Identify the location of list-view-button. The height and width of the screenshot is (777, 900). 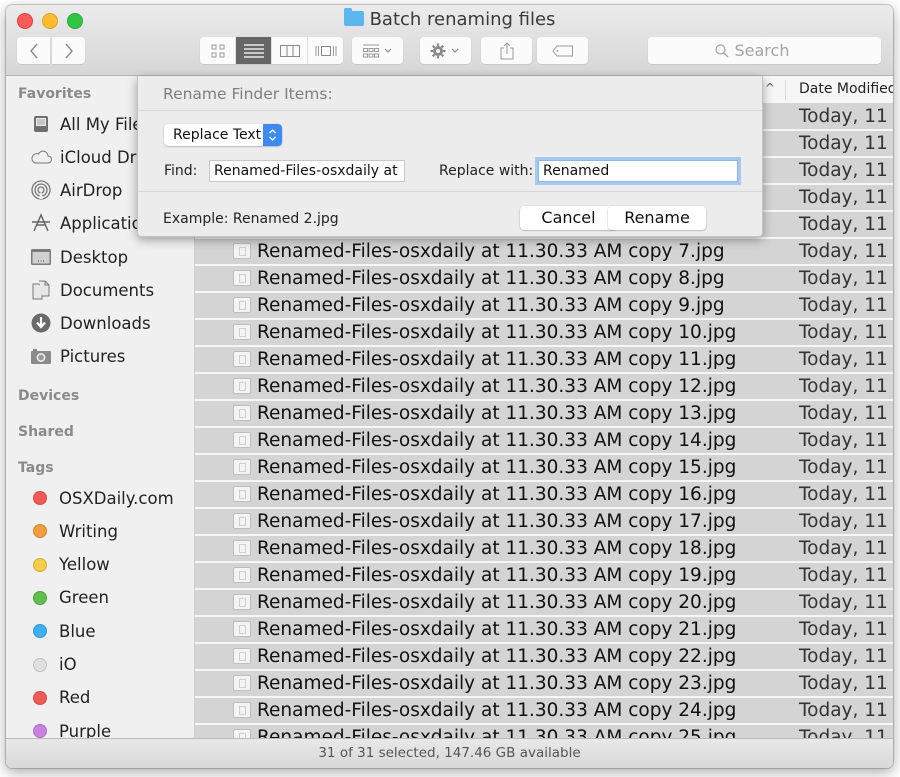
(254, 50).